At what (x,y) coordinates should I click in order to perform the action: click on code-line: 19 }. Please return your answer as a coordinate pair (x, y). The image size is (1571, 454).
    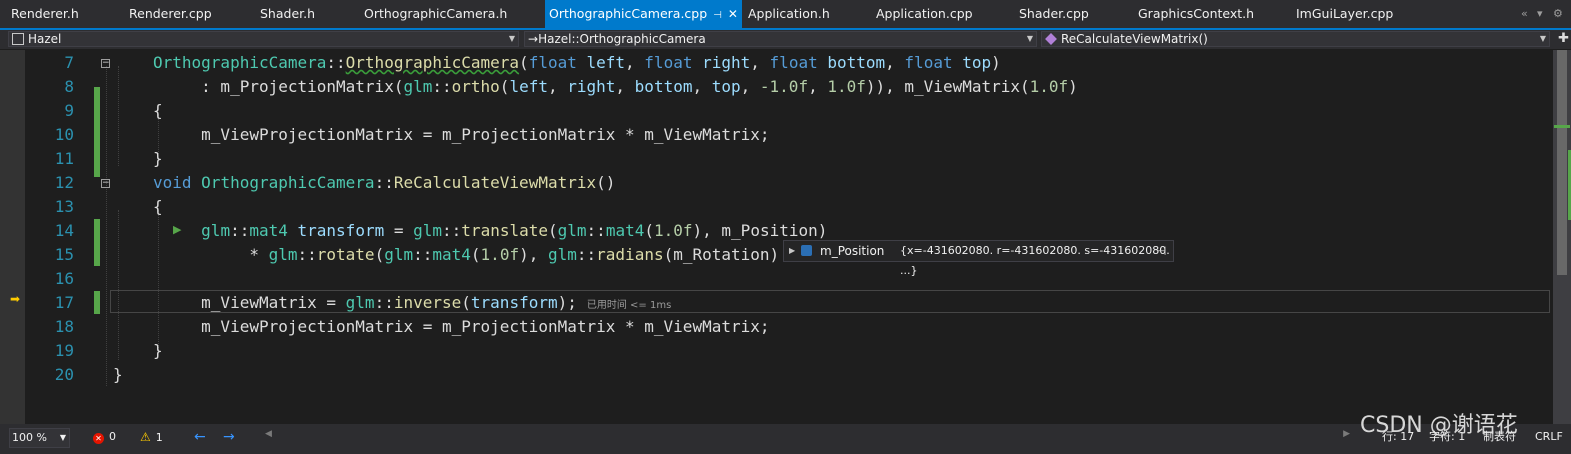
    Looking at the image, I should click on (776, 351).